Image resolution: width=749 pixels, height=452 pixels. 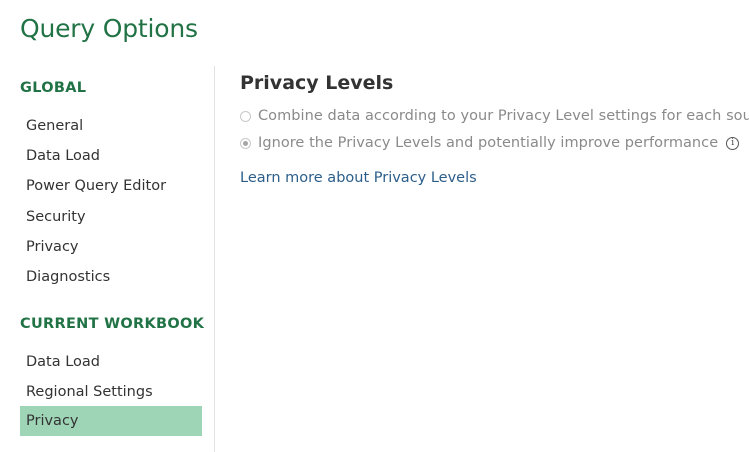 What do you see at coordinates (317, 83) in the screenshot?
I see `privacy-levels-title: Privacy Levels` at bounding box center [317, 83].